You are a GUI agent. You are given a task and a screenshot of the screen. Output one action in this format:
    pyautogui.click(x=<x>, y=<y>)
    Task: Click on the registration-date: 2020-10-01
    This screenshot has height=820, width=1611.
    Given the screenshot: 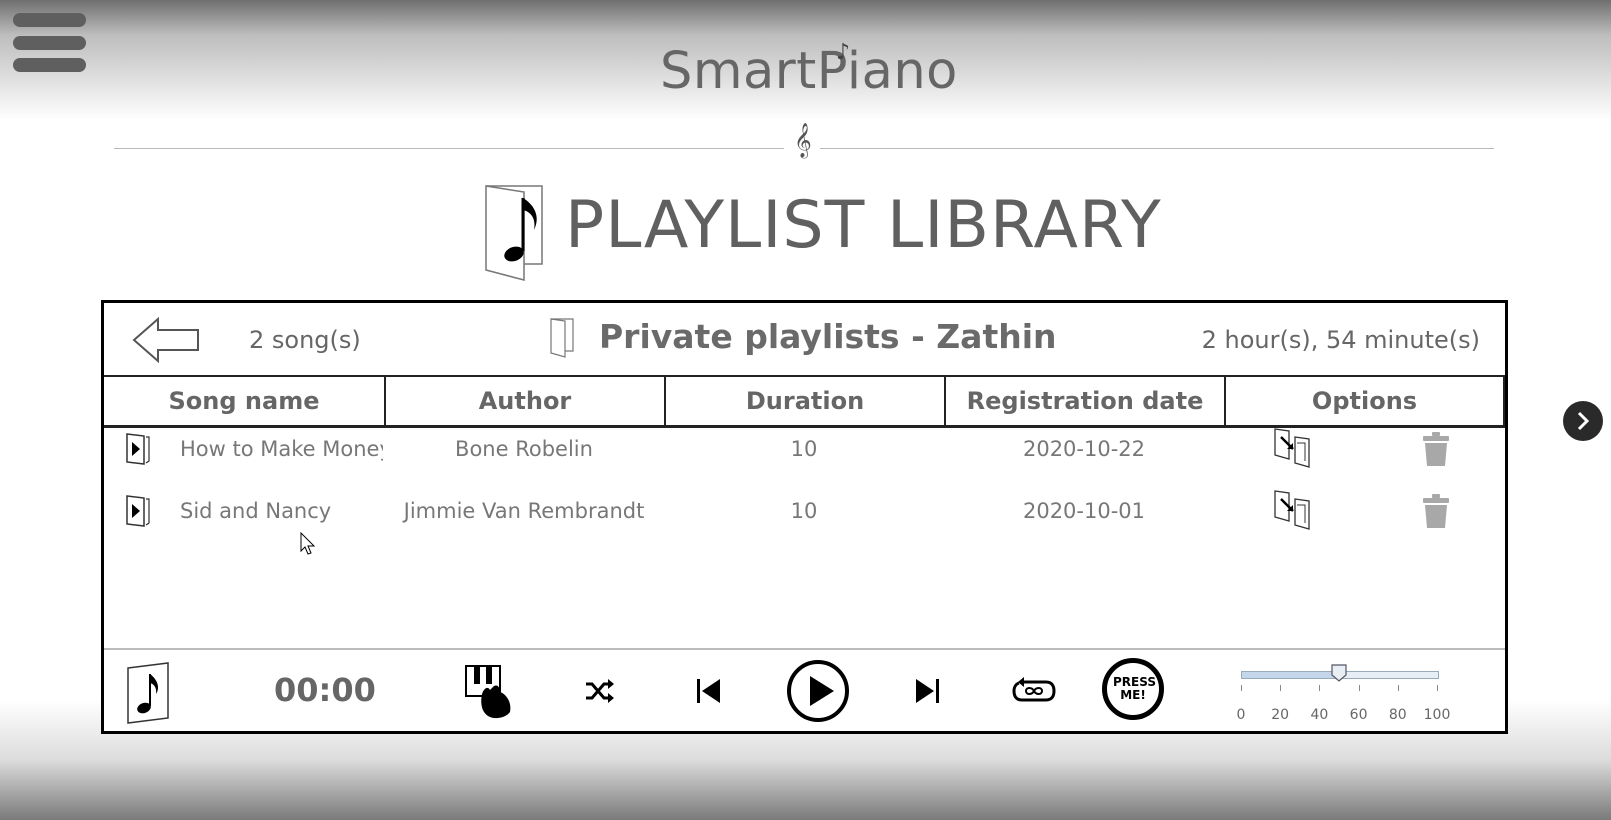 What is the action you would take?
    pyautogui.click(x=1084, y=511)
    